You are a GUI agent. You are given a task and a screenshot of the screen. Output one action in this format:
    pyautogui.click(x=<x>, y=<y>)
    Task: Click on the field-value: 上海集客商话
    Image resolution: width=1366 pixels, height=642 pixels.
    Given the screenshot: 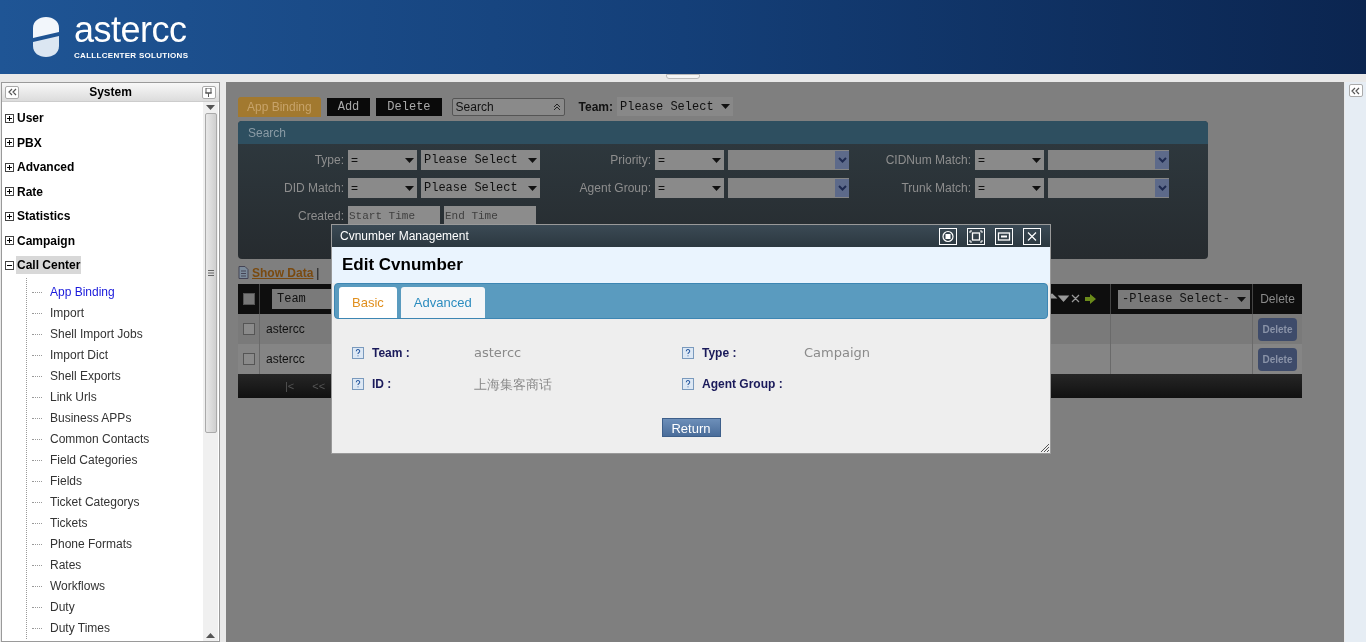 What is the action you would take?
    pyautogui.click(x=513, y=384)
    